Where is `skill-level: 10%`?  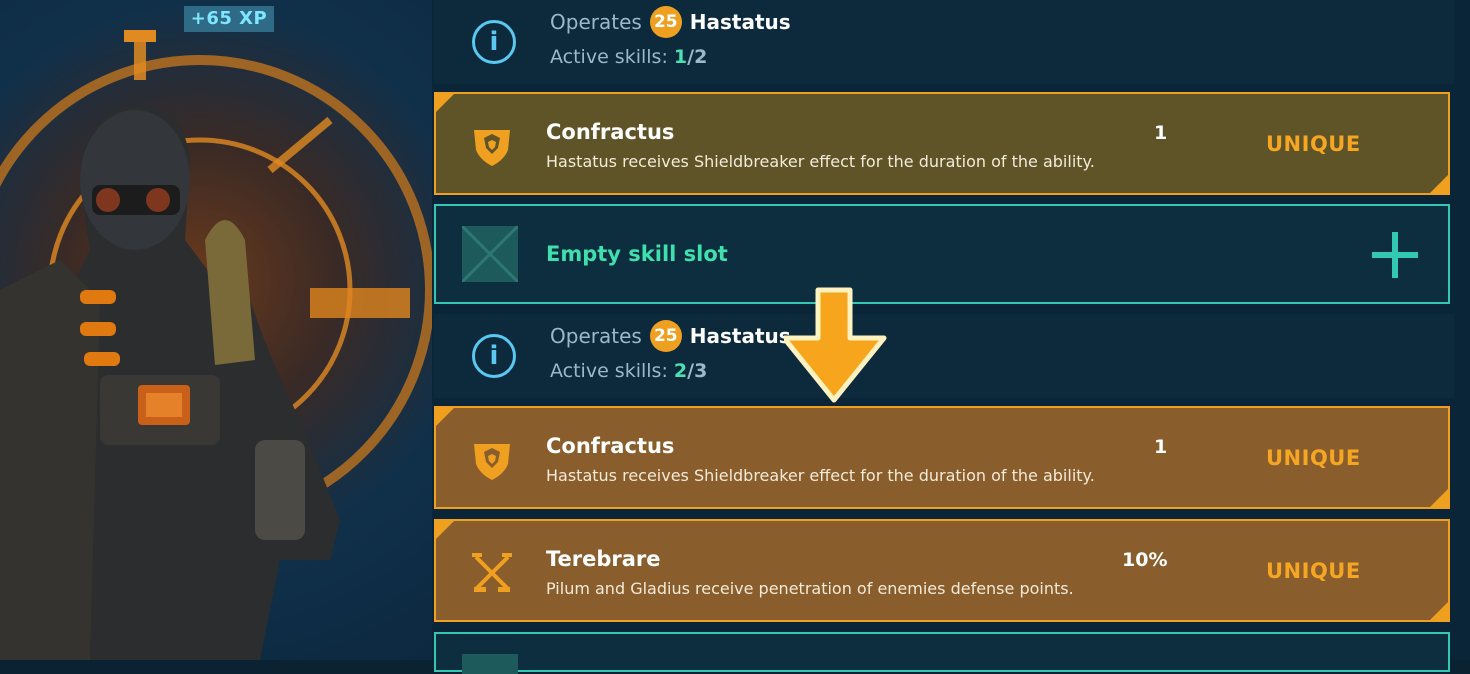
skill-level: 10% is located at coordinates (1145, 560).